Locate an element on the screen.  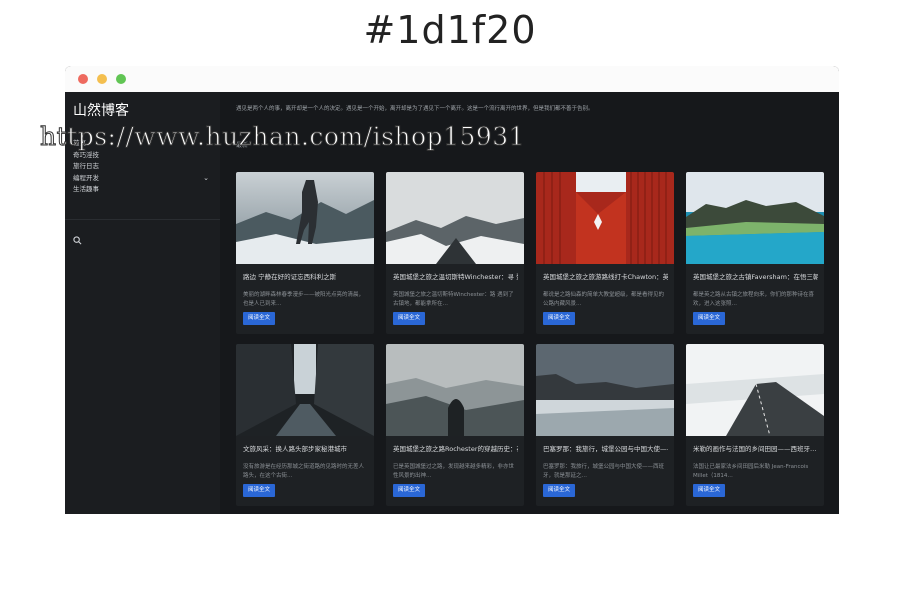
nav-label: 奇巧淫技 is located at coordinates (86, 154).